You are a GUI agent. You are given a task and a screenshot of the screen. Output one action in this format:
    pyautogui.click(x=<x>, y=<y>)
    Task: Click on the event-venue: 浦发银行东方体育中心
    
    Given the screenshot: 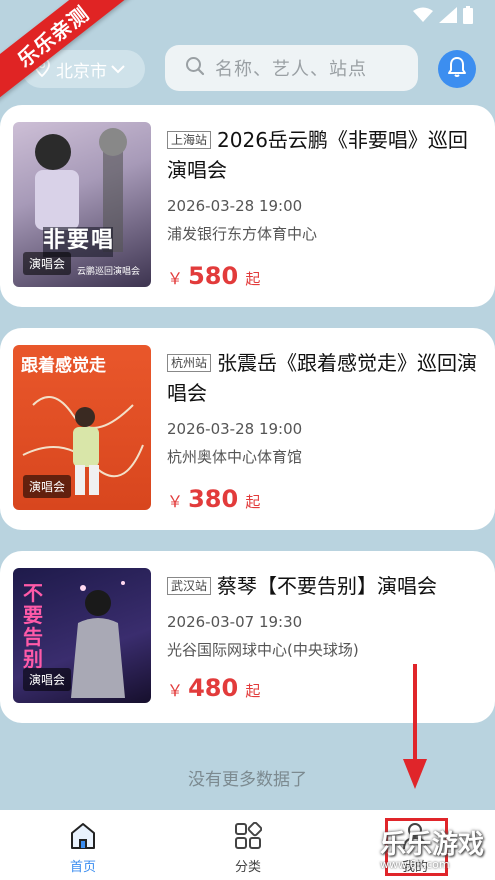 What is the action you would take?
    pyautogui.click(x=242, y=234)
    